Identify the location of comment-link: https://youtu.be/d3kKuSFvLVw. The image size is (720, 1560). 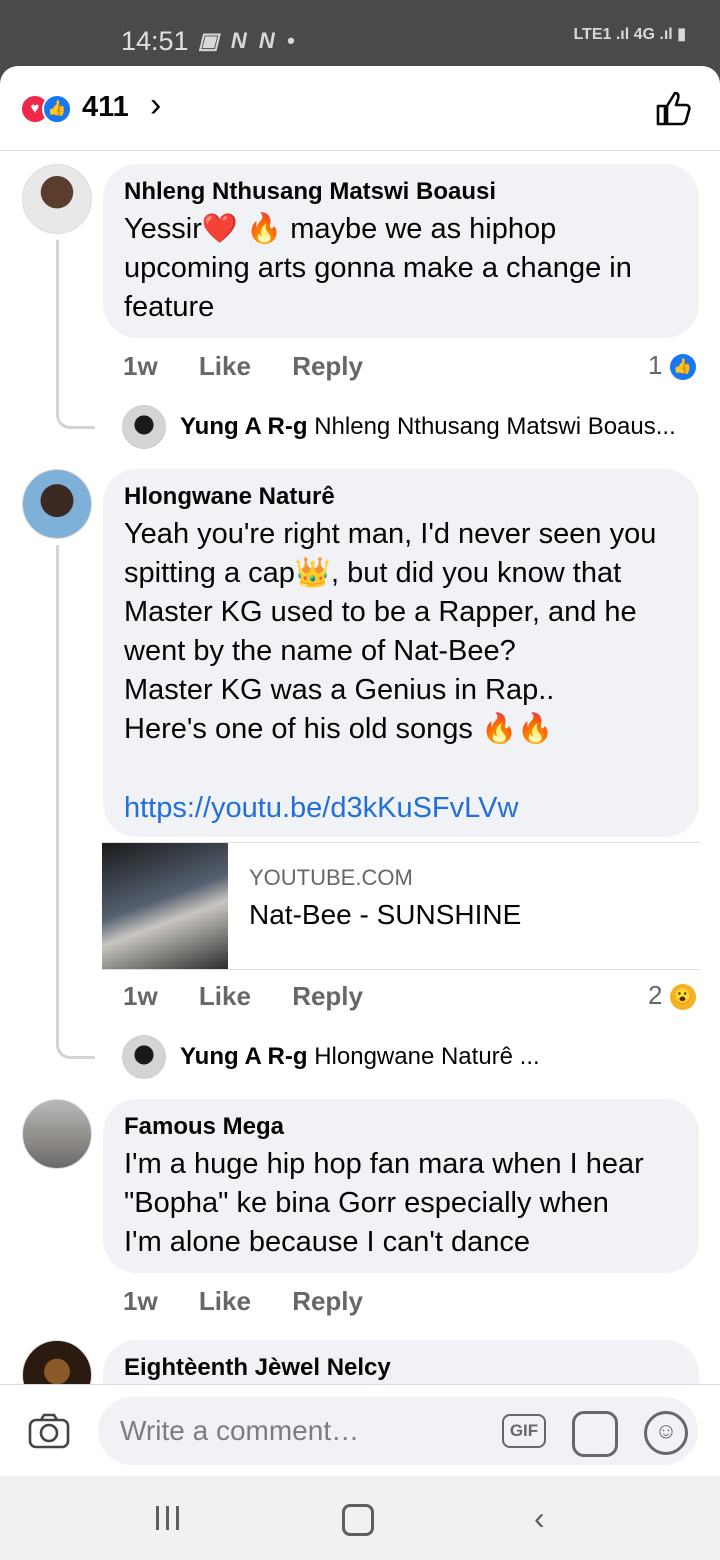
(406, 808).